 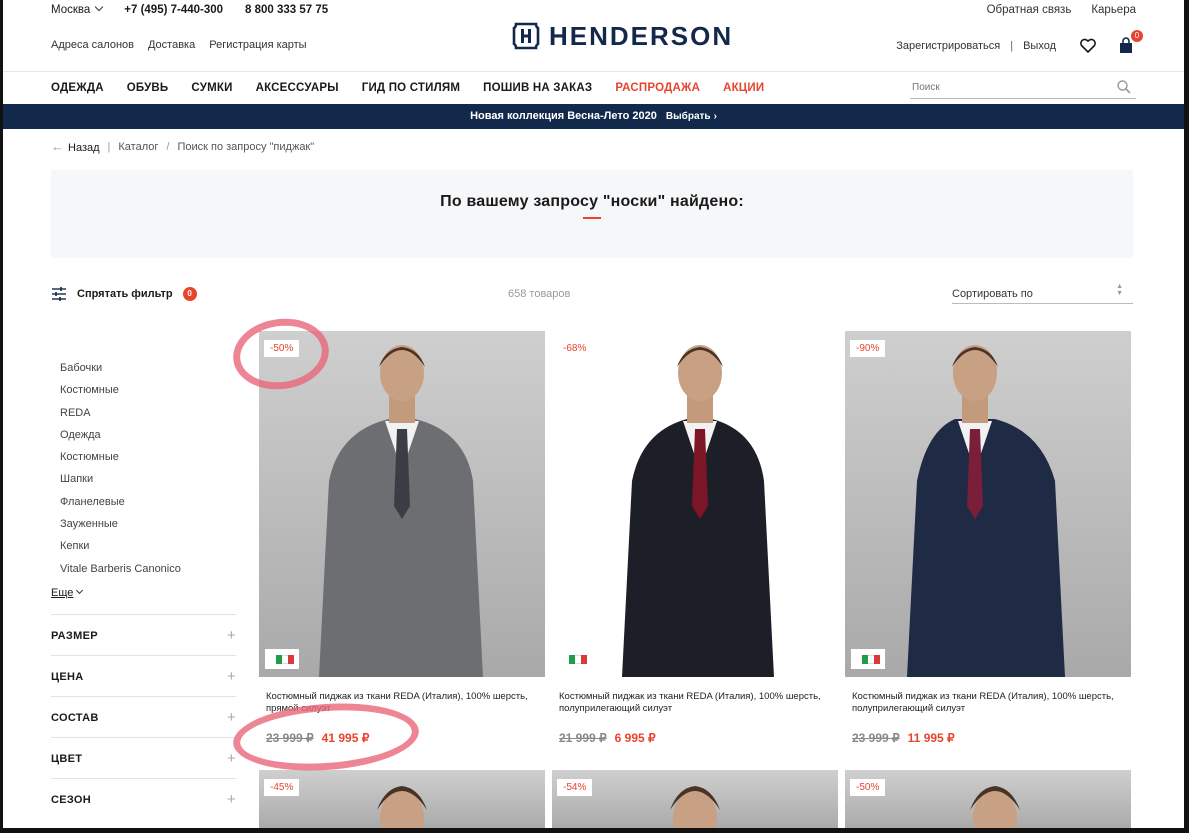 I want to click on category-item: Кепки, so click(x=120, y=551).